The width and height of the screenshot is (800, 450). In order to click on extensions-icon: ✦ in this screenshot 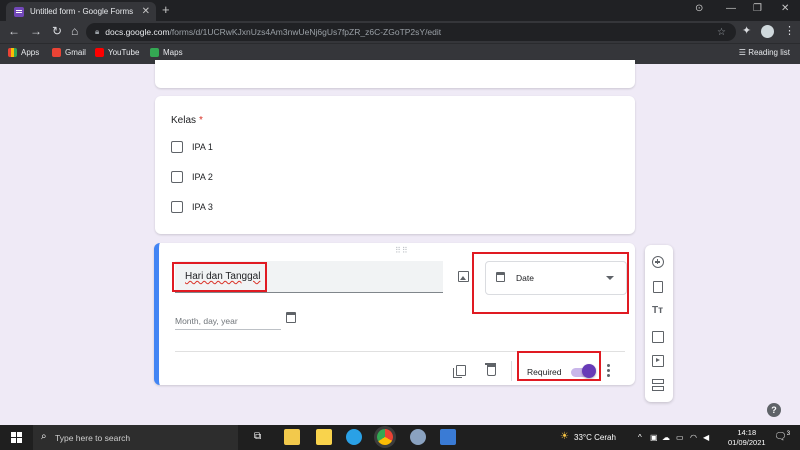, I will do `click(746, 30)`.